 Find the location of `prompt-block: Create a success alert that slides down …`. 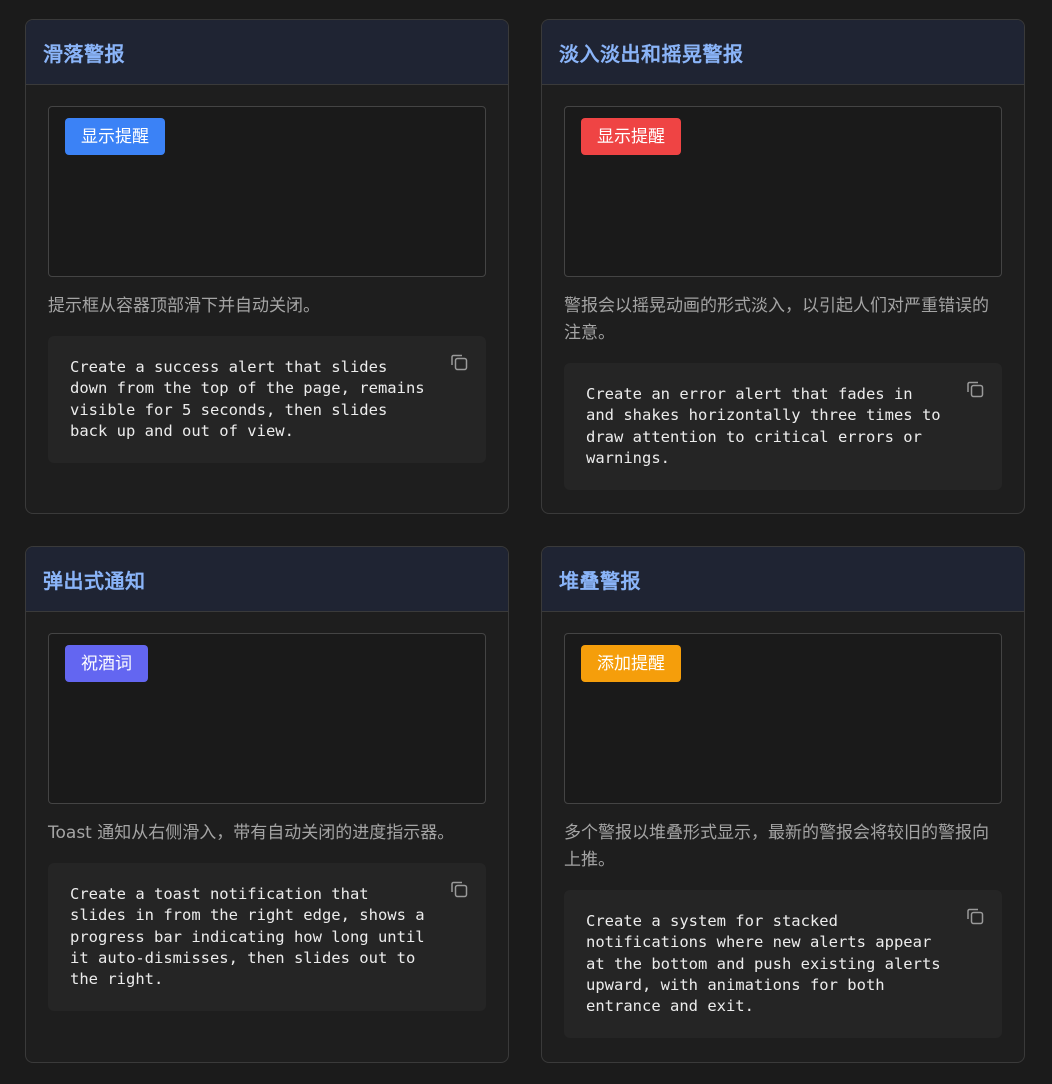

prompt-block: Create a success alert that slides down … is located at coordinates (267, 400).